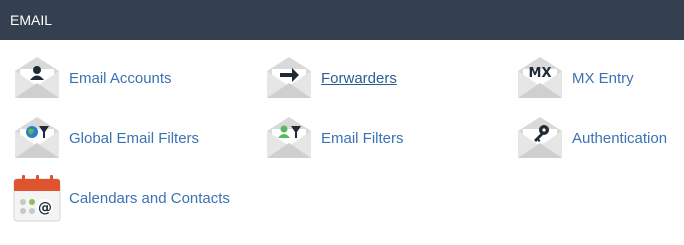  Describe the element at coordinates (120, 78) in the screenshot. I see `email-accounts-label: Email Accounts` at that location.